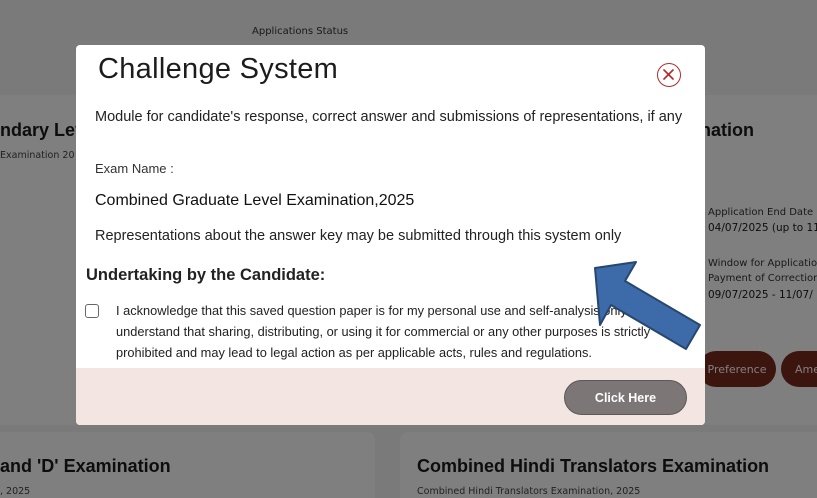 The width and height of the screenshot is (817, 498). What do you see at coordinates (625, 397) in the screenshot?
I see `click-here-button: Click Here` at bounding box center [625, 397].